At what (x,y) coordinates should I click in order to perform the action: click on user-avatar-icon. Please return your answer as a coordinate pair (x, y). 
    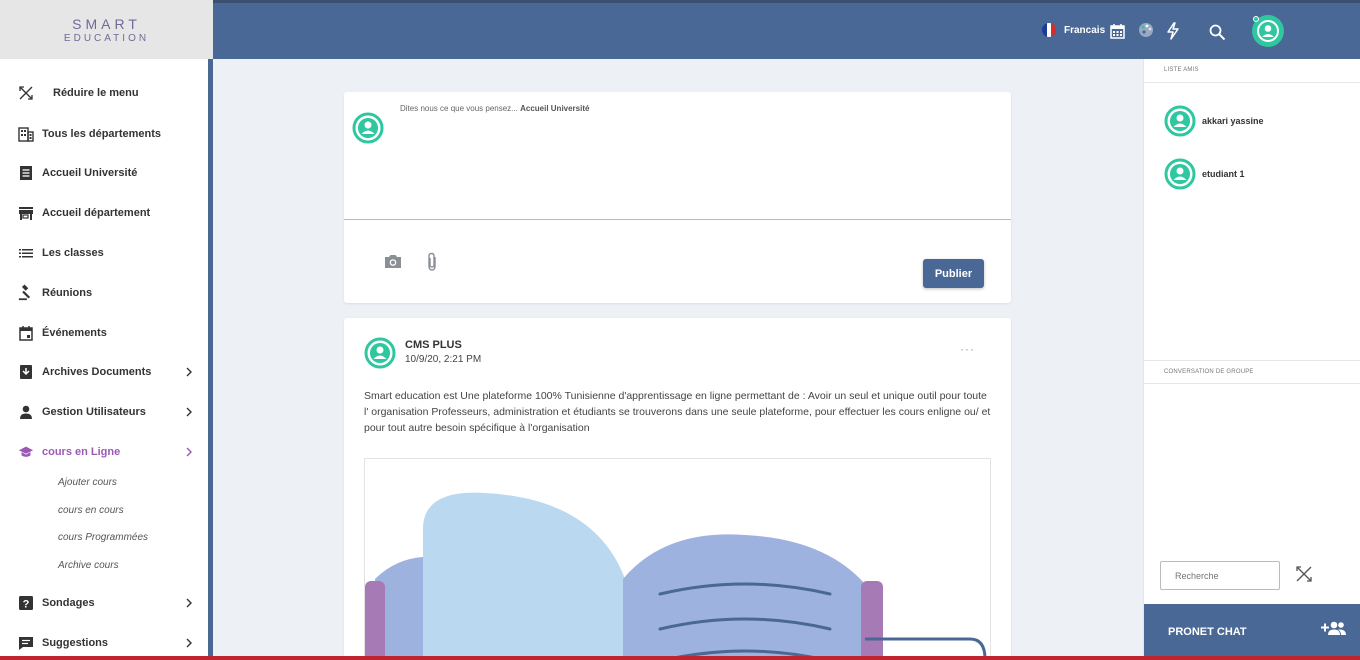
    Looking at the image, I should click on (1268, 31).